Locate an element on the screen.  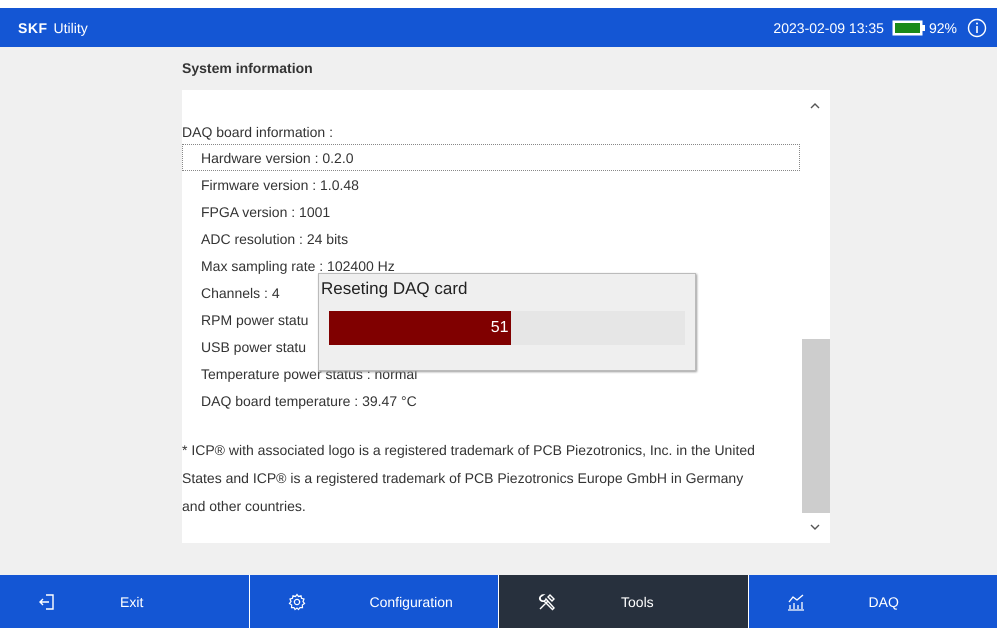
chart-icon is located at coordinates (795, 601).